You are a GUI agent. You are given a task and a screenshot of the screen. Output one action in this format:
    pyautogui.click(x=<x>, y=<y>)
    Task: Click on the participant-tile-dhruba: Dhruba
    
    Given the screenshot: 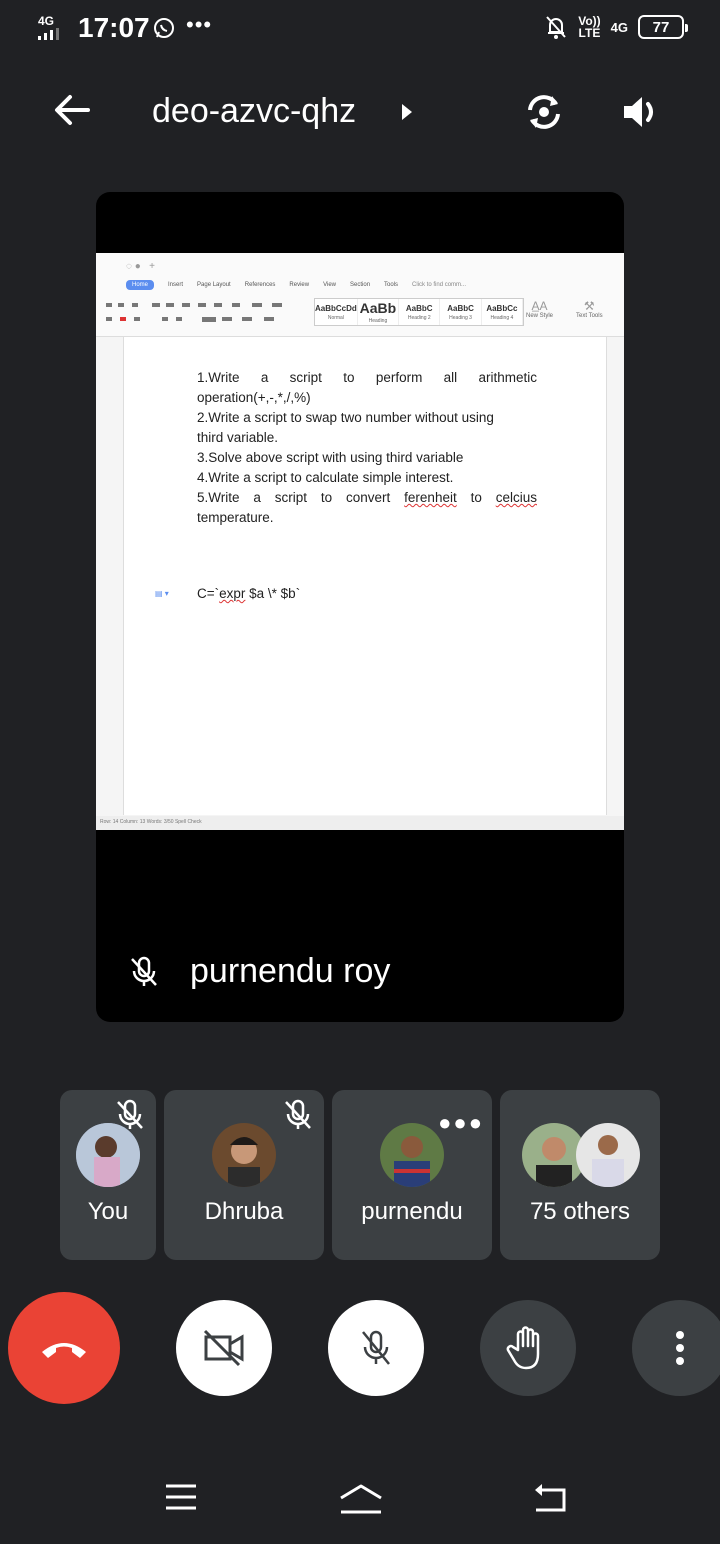 What is the action you would take?
    pyautogui.click(x=244, y=1175)
    